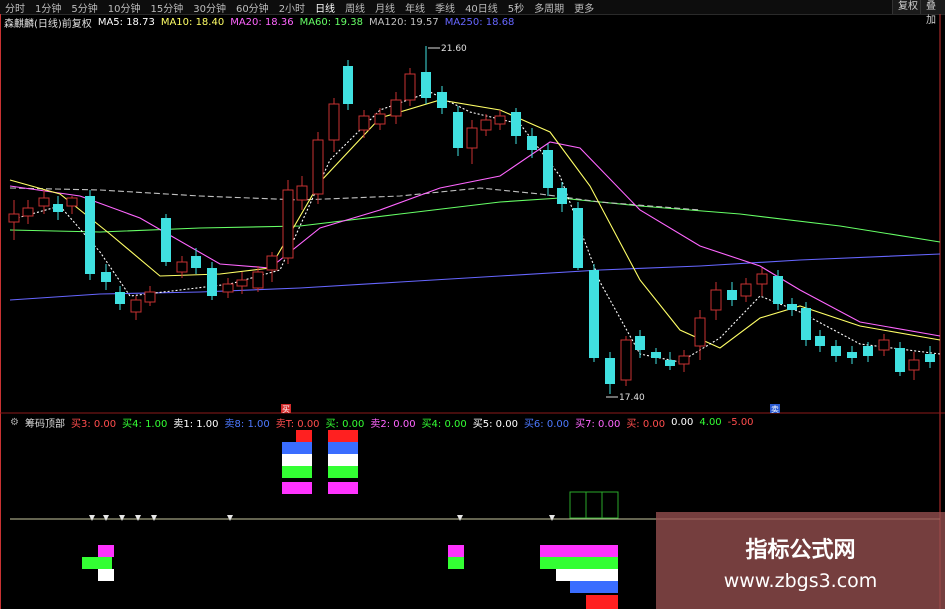  Describe the element at coordinates (454, 49) in the screenshot. I see `high-price-label: 21.60` at that location.